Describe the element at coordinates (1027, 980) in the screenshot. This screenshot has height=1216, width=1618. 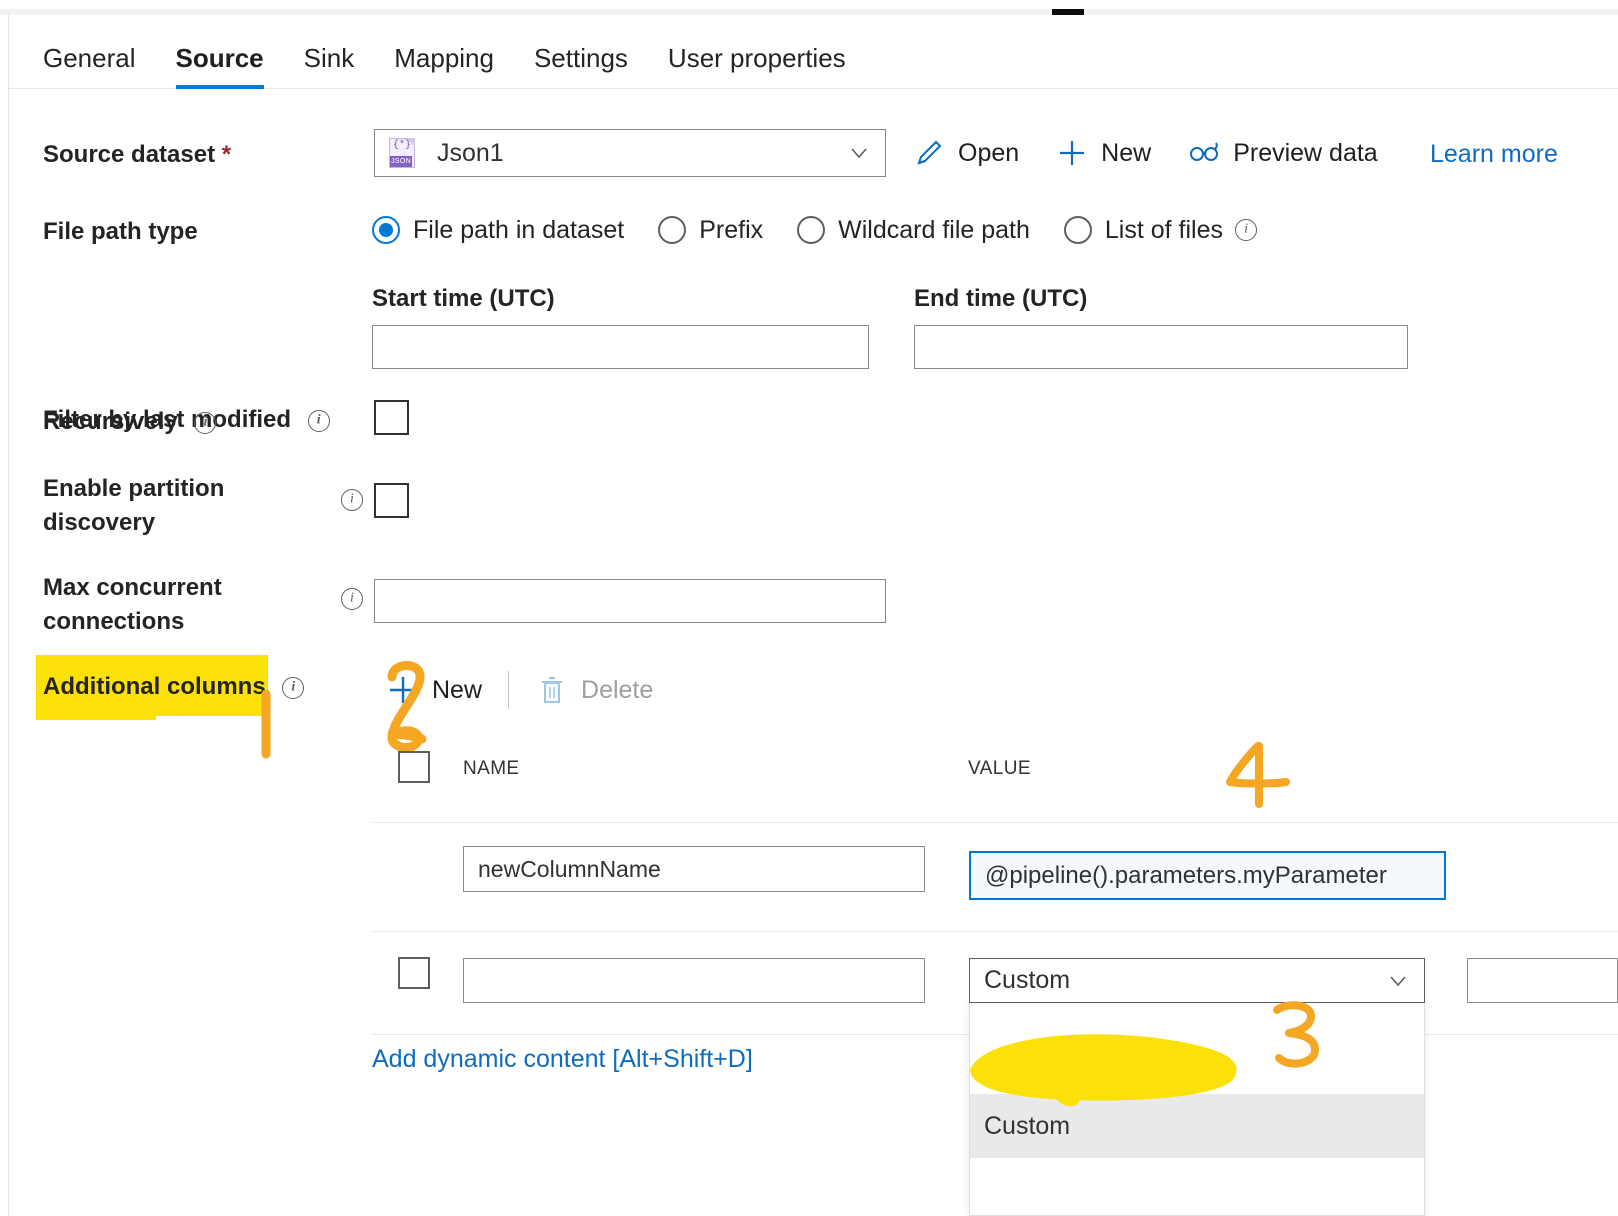
I see `additional-column-value-select-2-text: Custom` at that location.